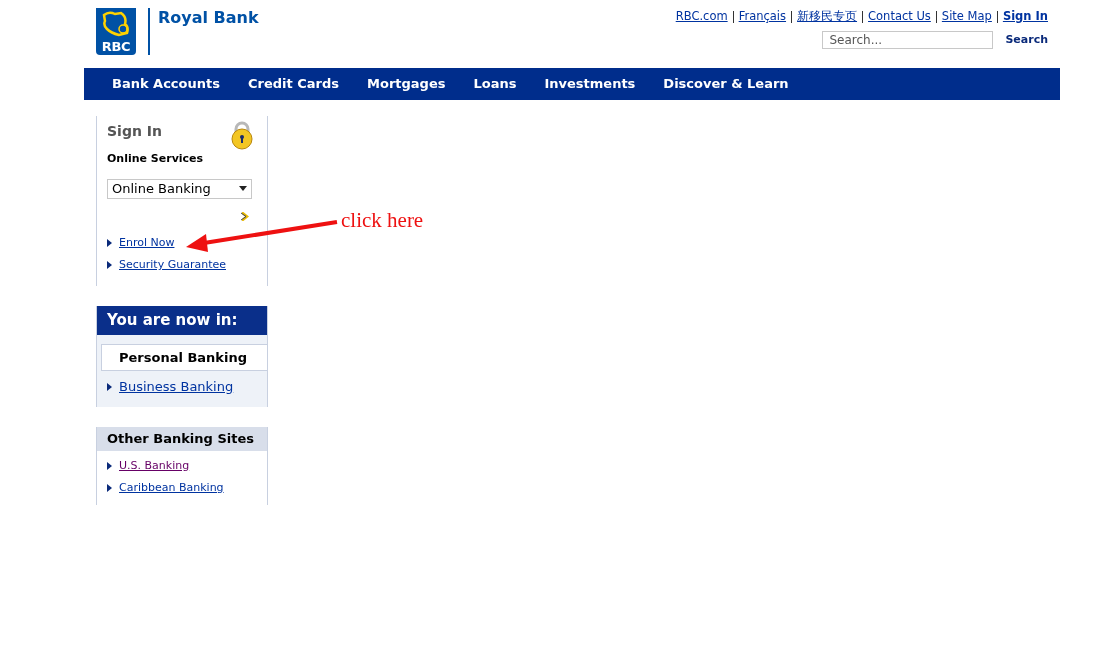 The height and width of the screenshot is (667, 1109). I want to click on panel-header: Other Banking Sites, so click(182, 439).